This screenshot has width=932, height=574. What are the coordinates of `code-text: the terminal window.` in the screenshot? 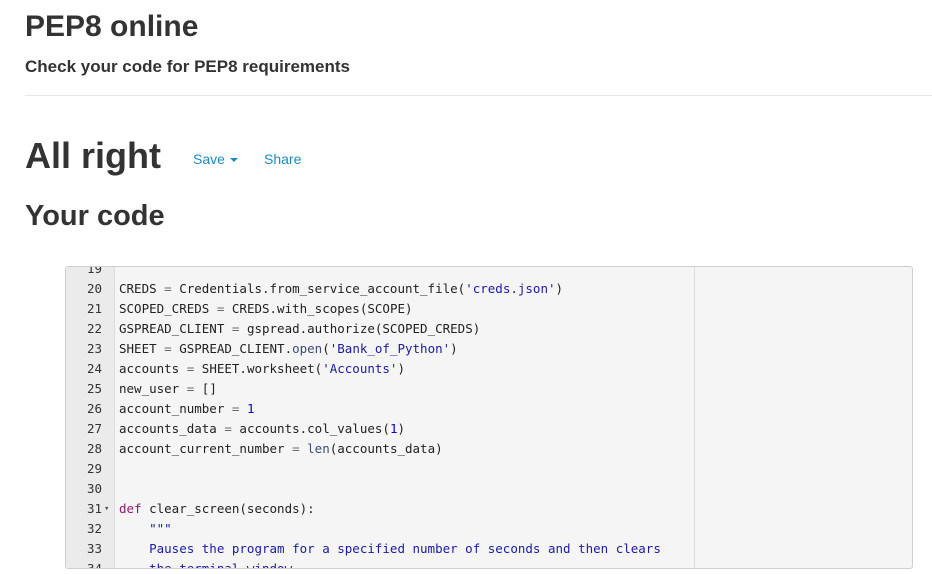 It's located at (209, 565).